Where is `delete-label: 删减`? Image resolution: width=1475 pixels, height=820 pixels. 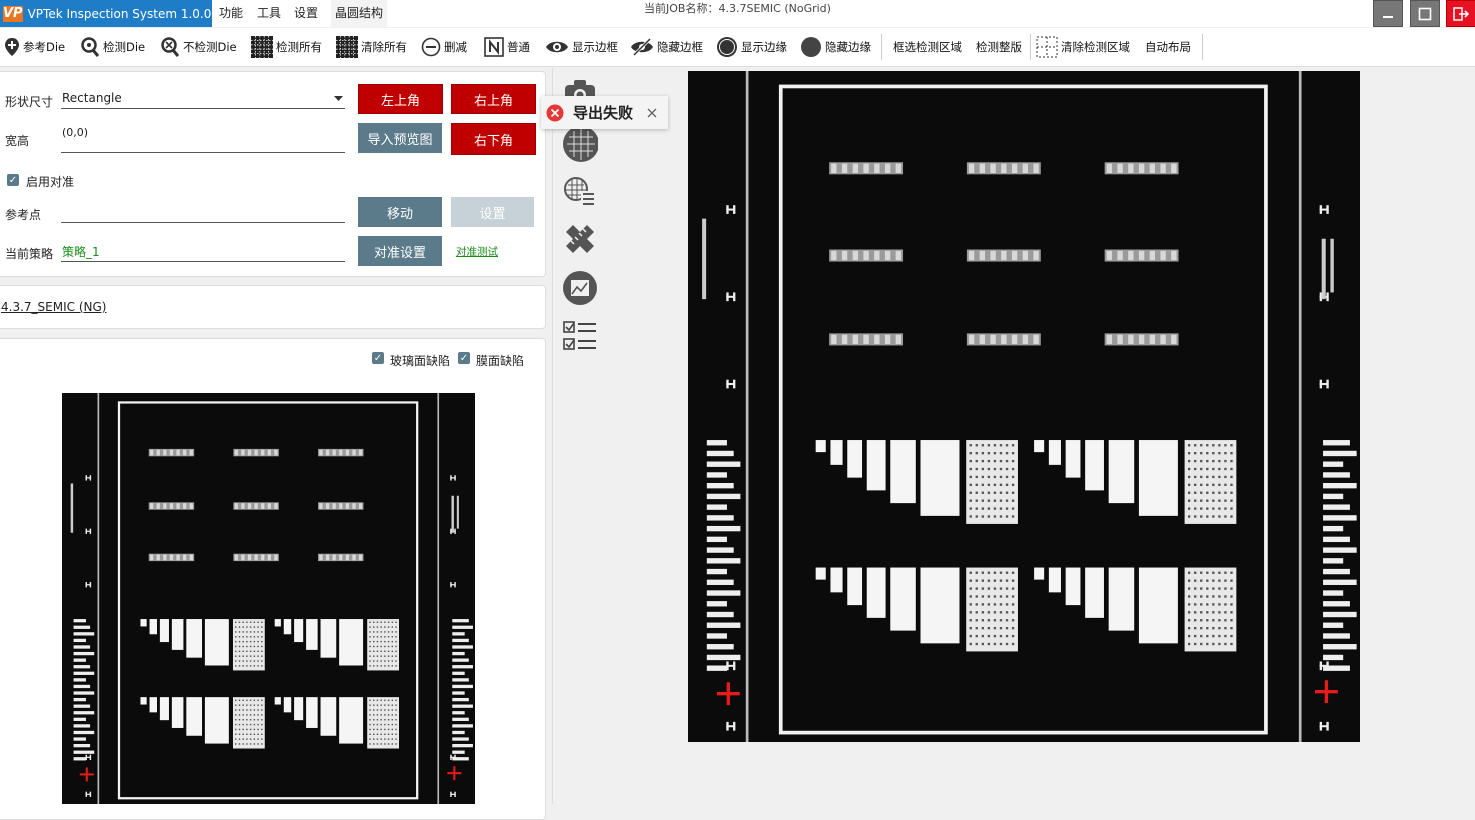 delete-label: 删减 is located at coordinates (455, 47).